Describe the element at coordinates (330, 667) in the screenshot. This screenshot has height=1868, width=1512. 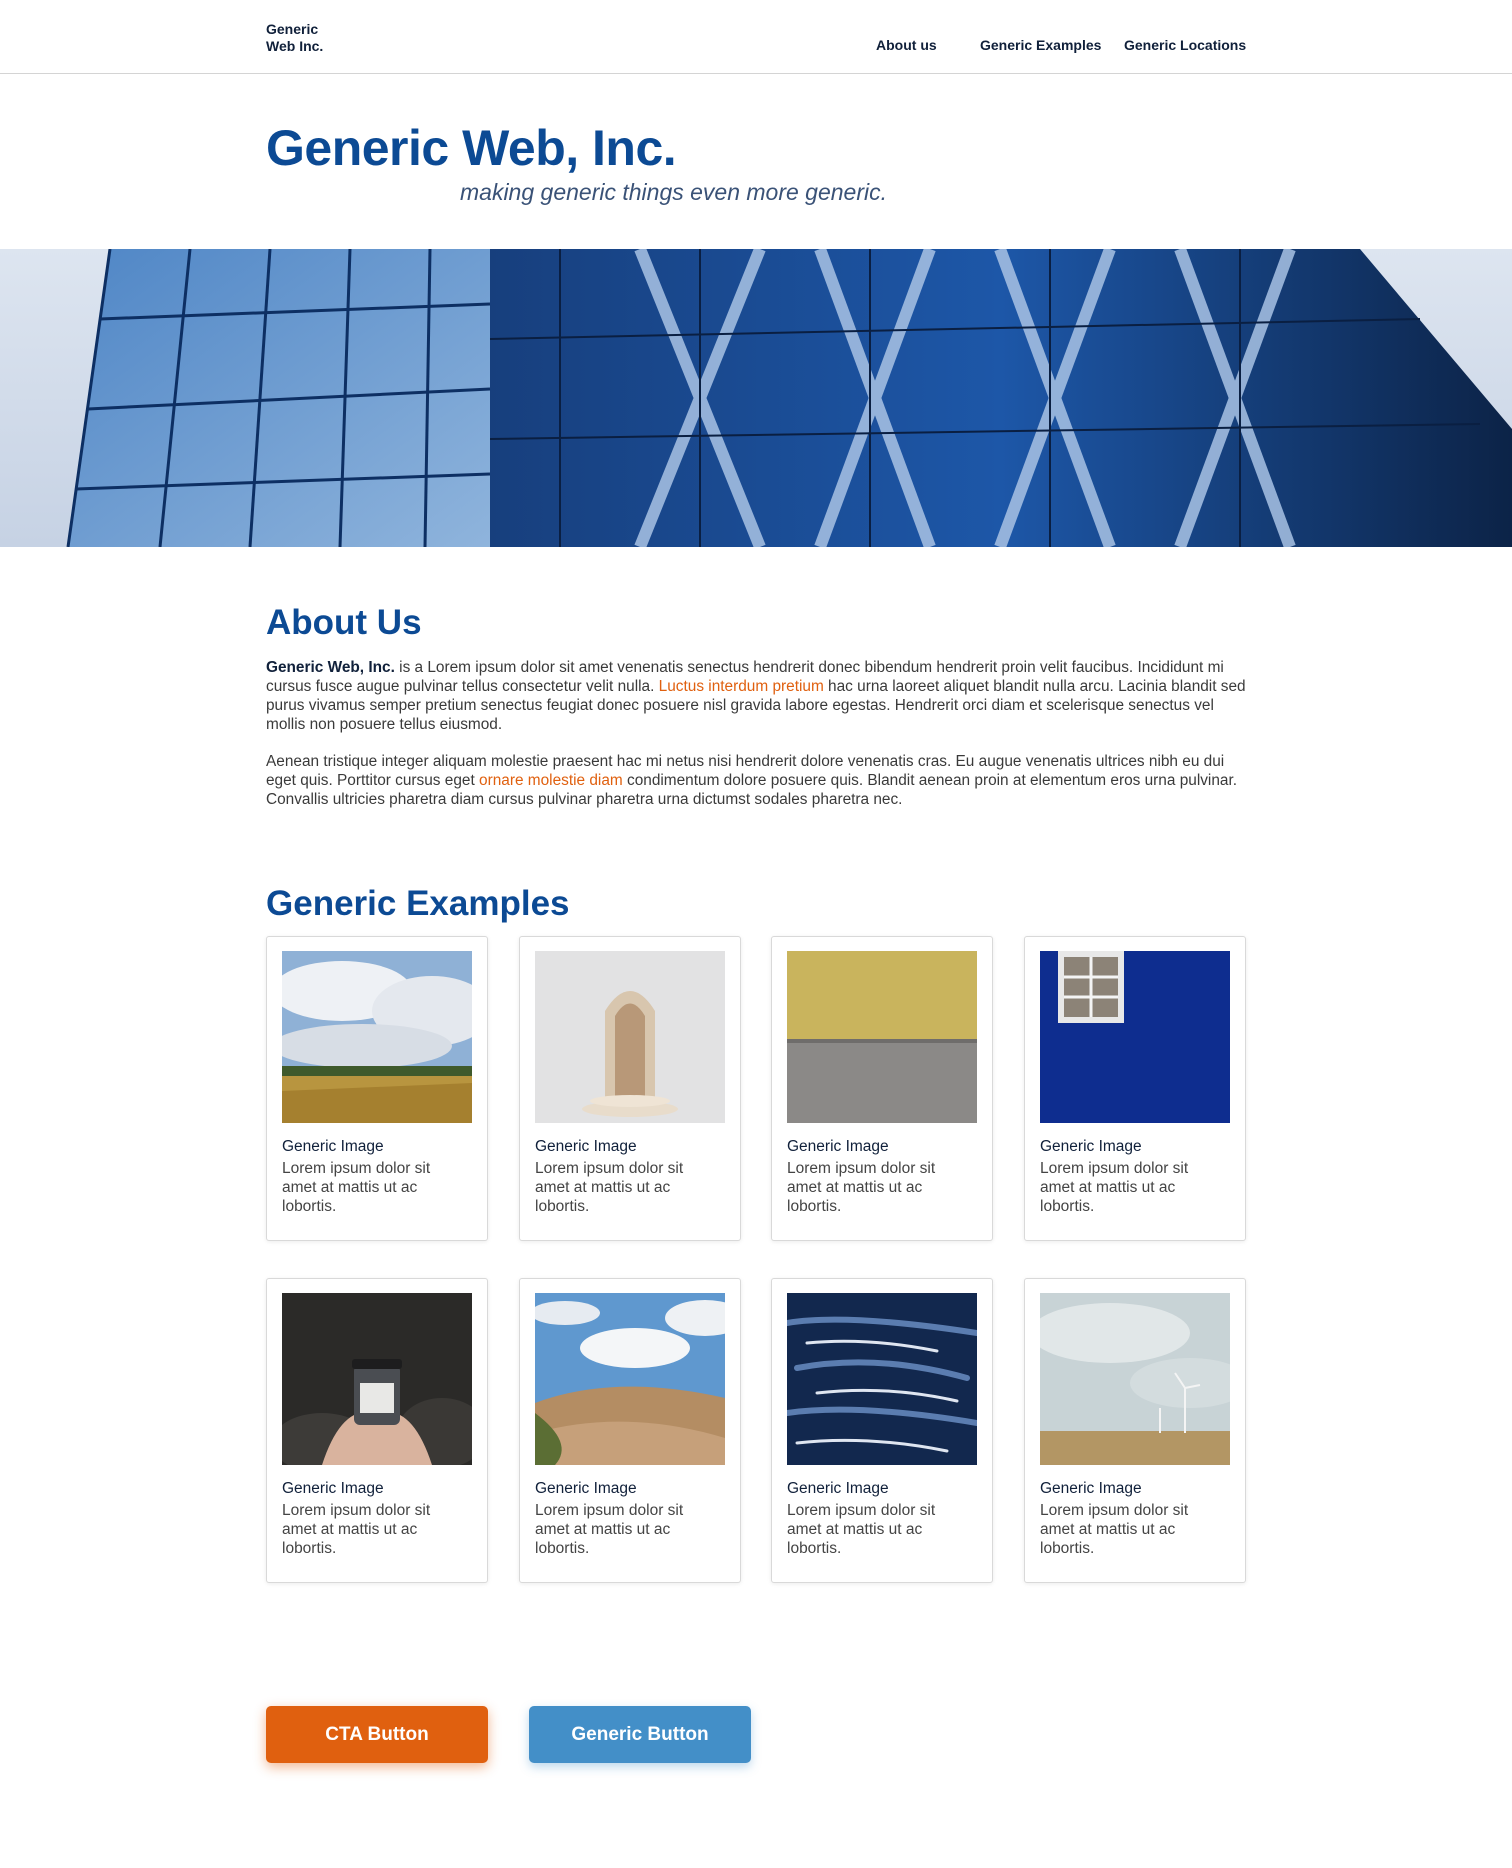
I see `company-name-bold: Generic Web, Inc.` at that location.